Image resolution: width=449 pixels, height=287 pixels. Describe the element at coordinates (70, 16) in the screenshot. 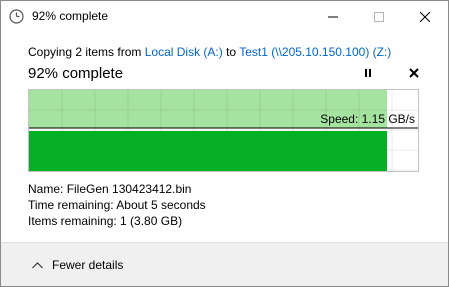

I see `window-title: 92% complete` at that location.